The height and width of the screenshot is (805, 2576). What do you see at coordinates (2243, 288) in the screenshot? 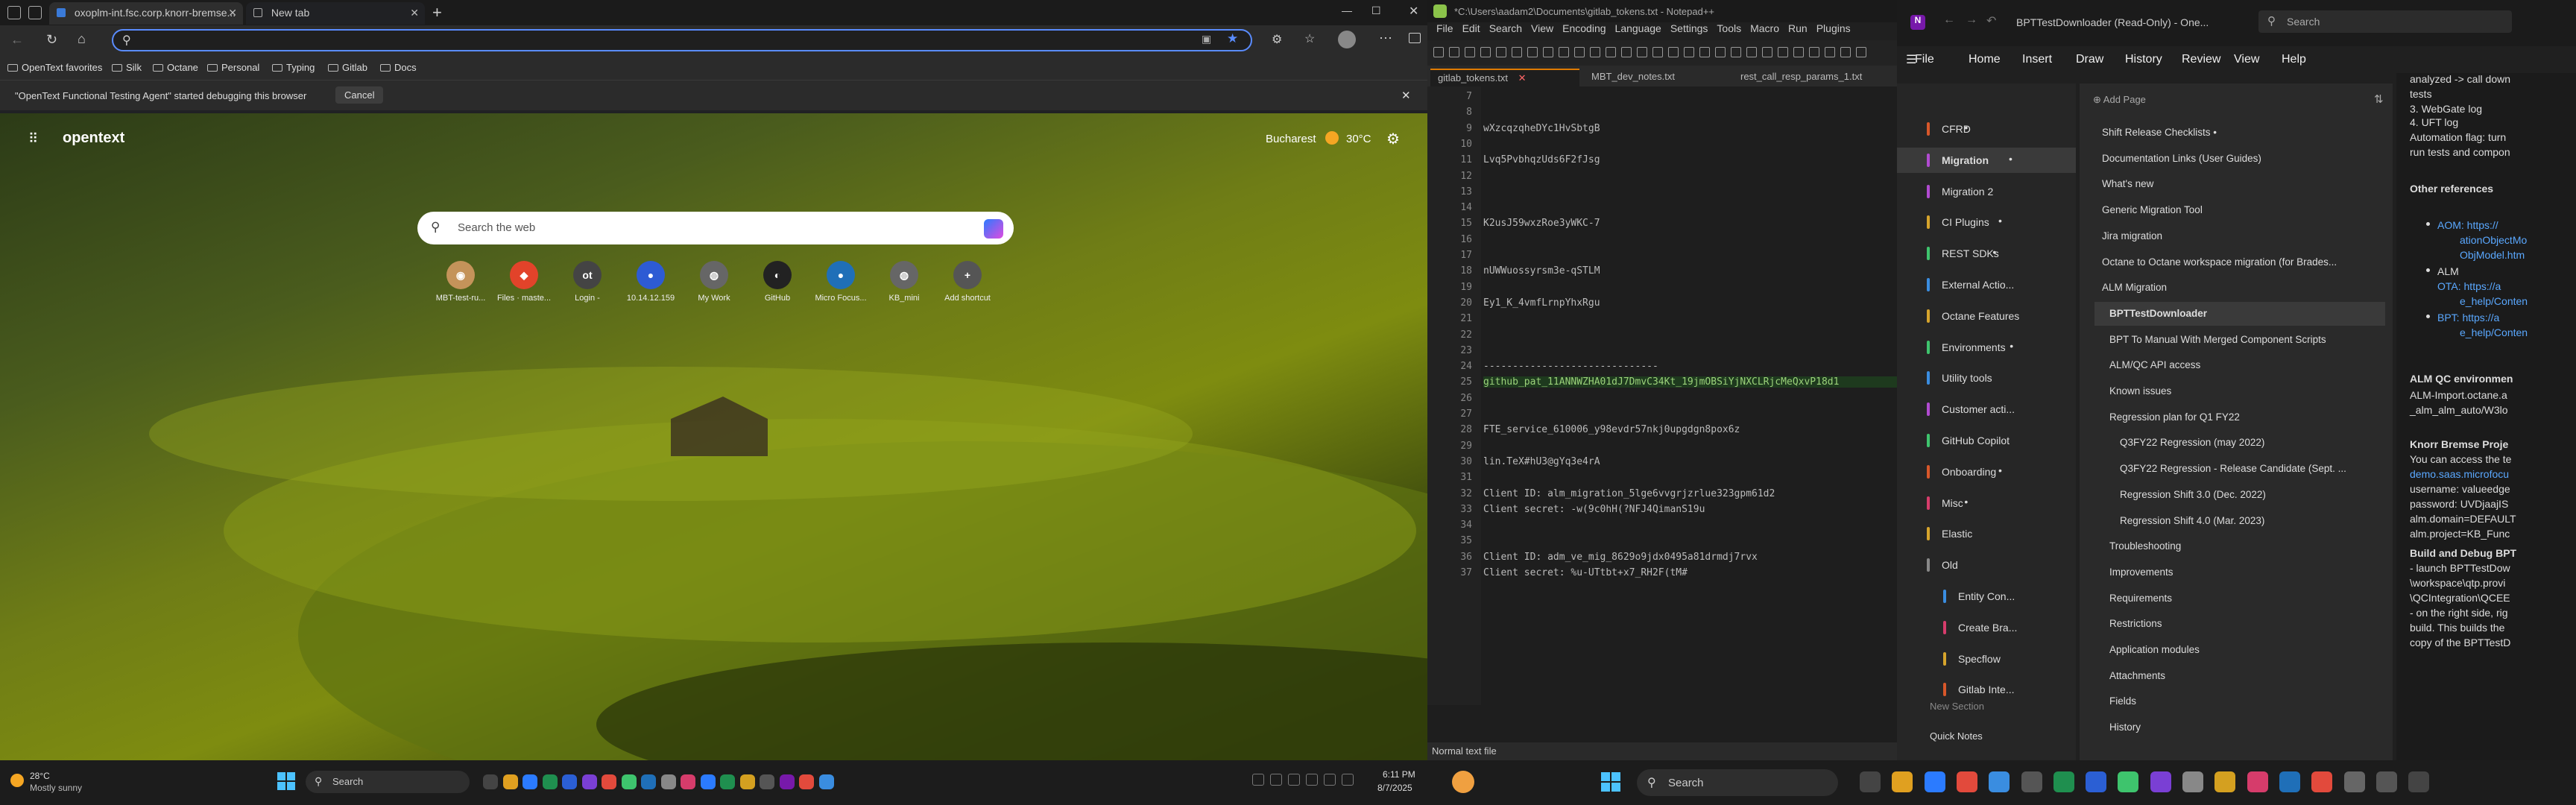
I see `page-item: ALM Migration` at bounding box center [2243, 288].